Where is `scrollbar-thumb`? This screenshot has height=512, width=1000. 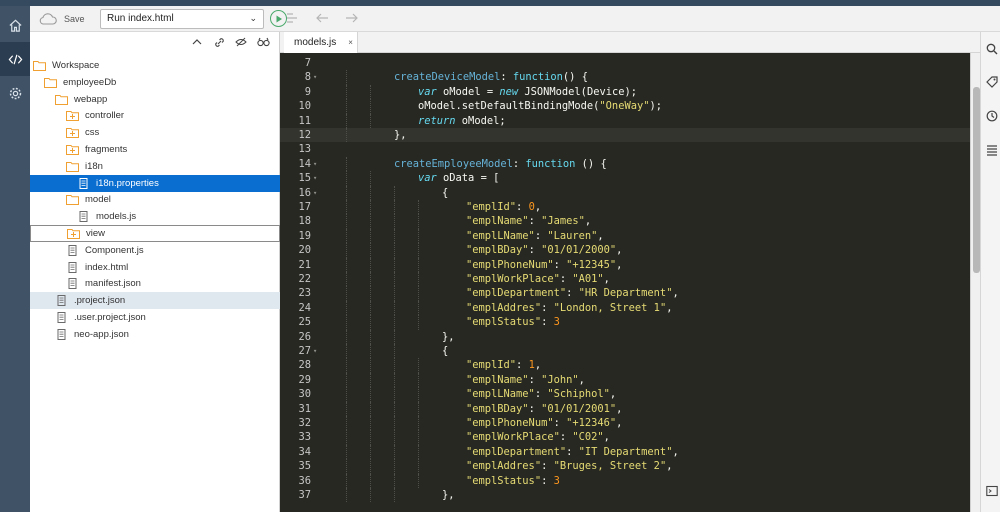 scrollbar-thumb is located at coordinates (976, 180).